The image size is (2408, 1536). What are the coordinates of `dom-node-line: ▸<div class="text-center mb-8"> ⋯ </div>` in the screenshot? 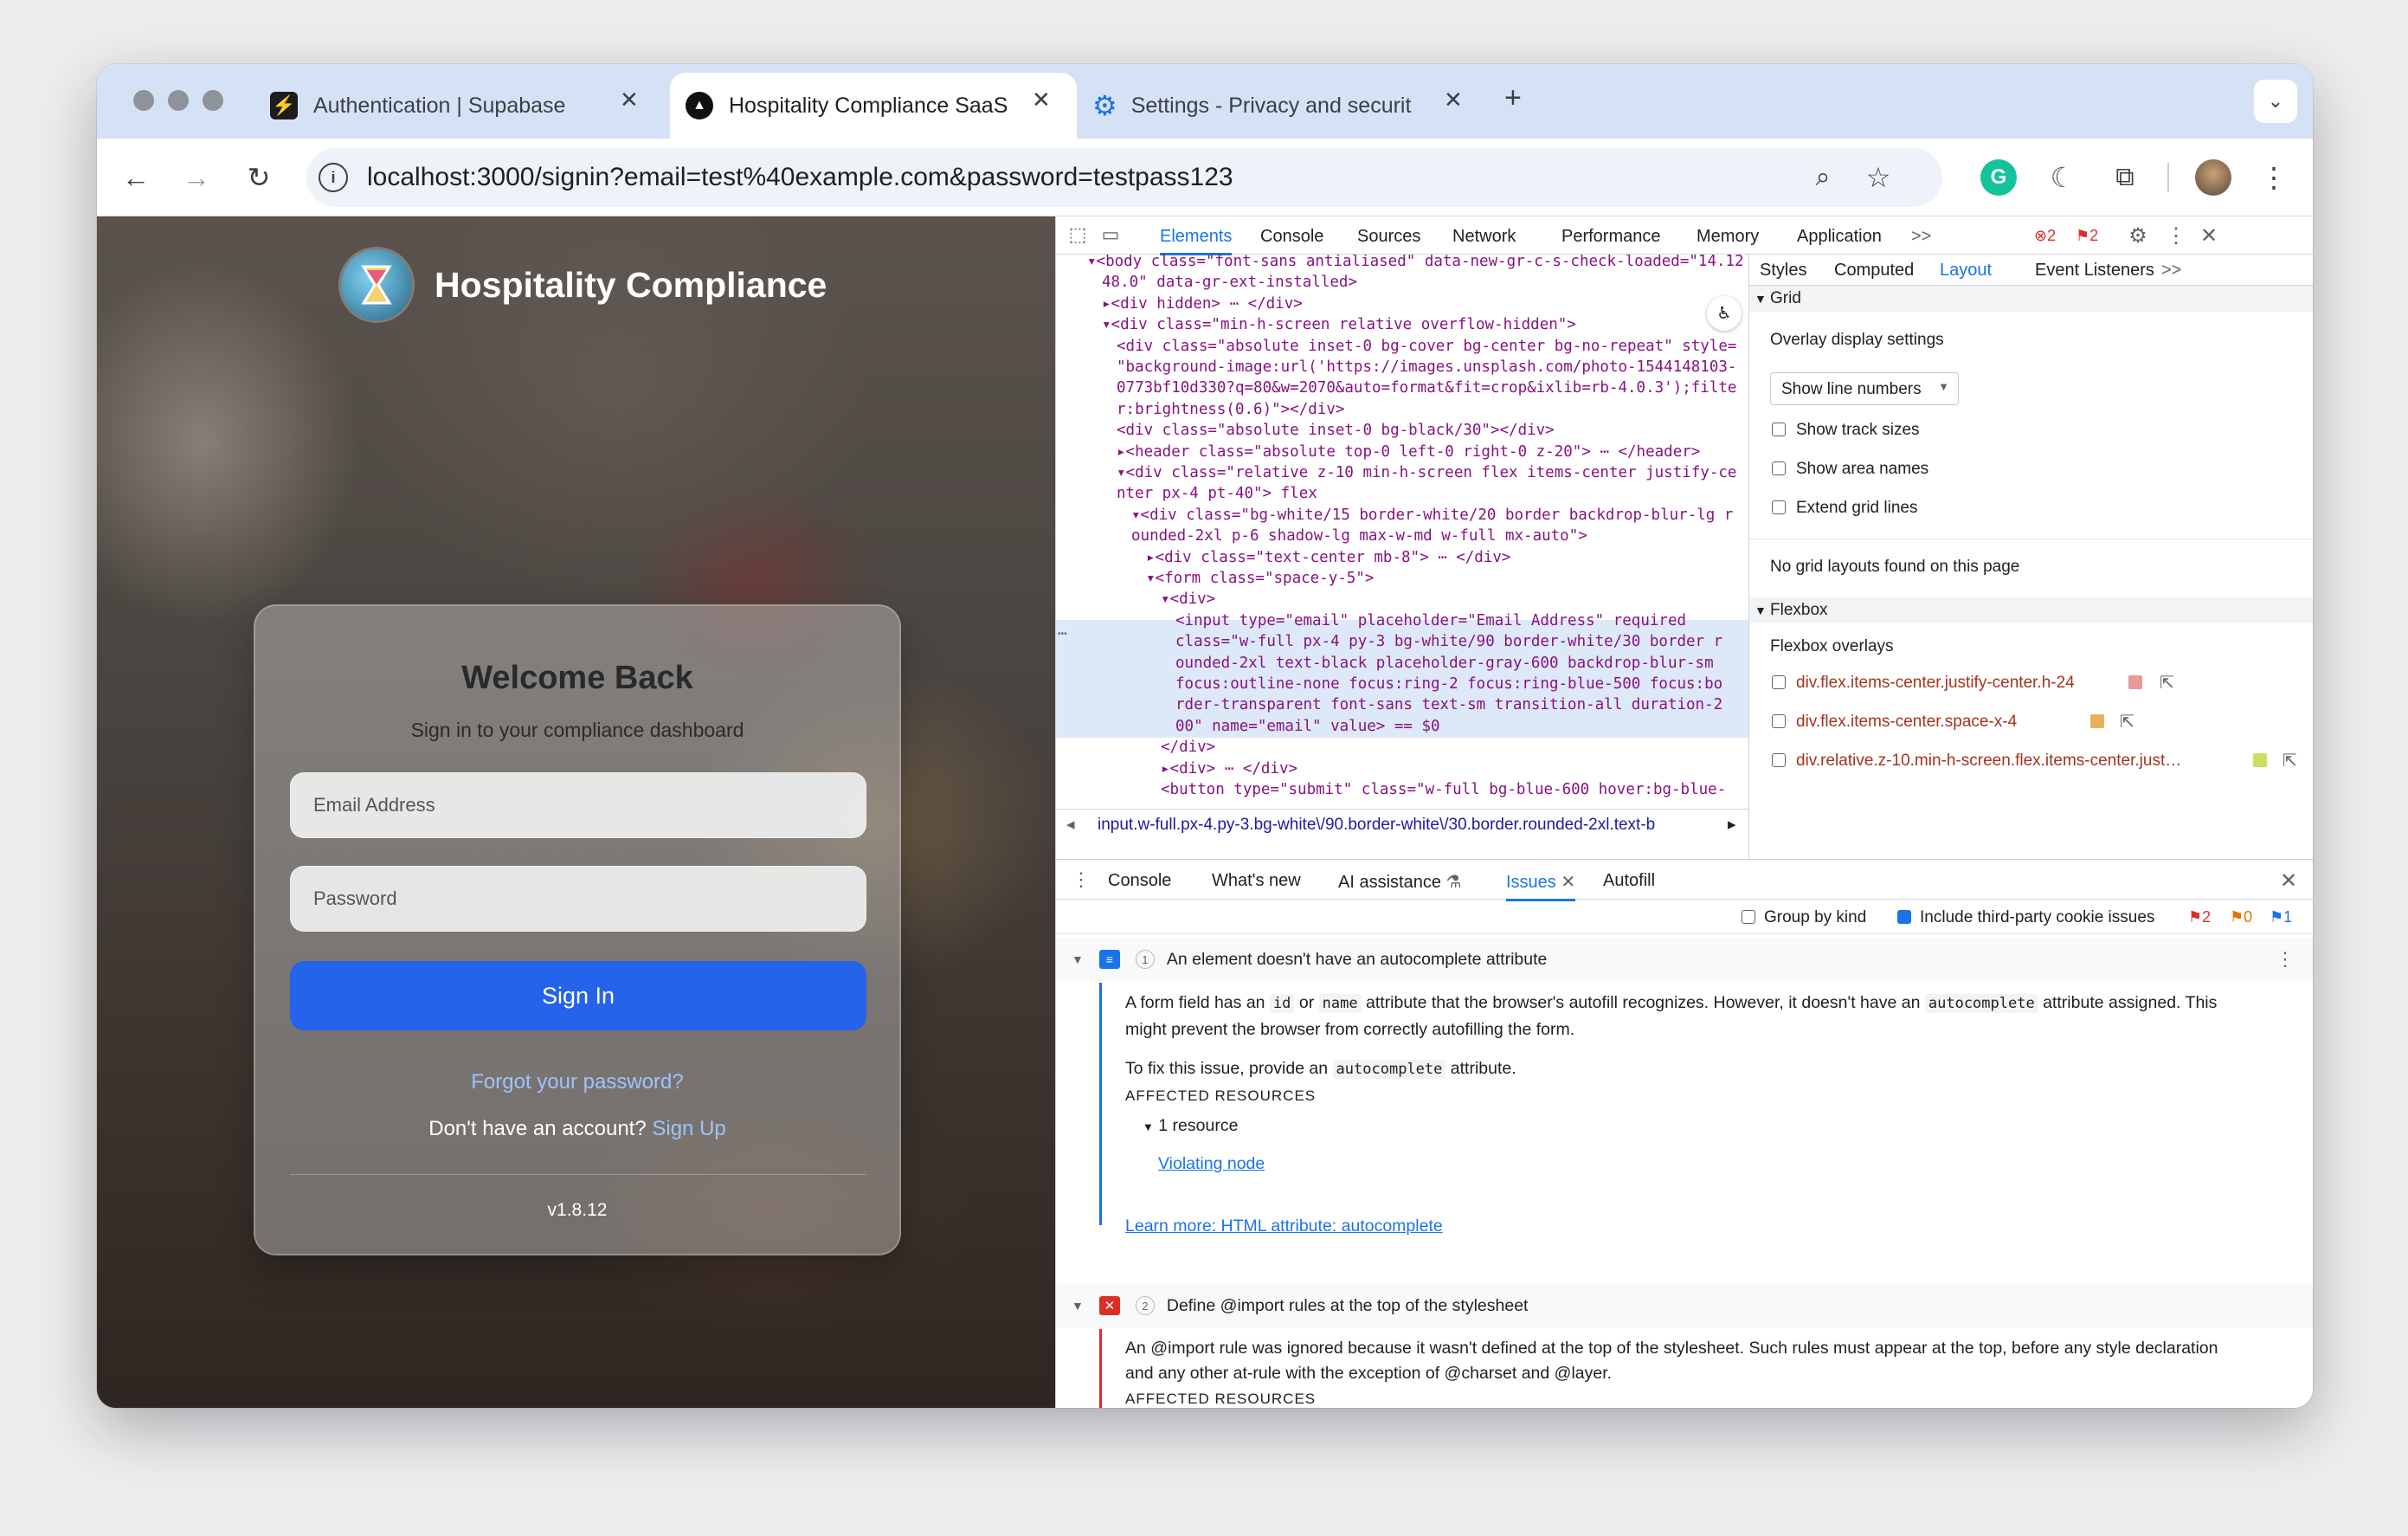 It's located at (1328, 558).